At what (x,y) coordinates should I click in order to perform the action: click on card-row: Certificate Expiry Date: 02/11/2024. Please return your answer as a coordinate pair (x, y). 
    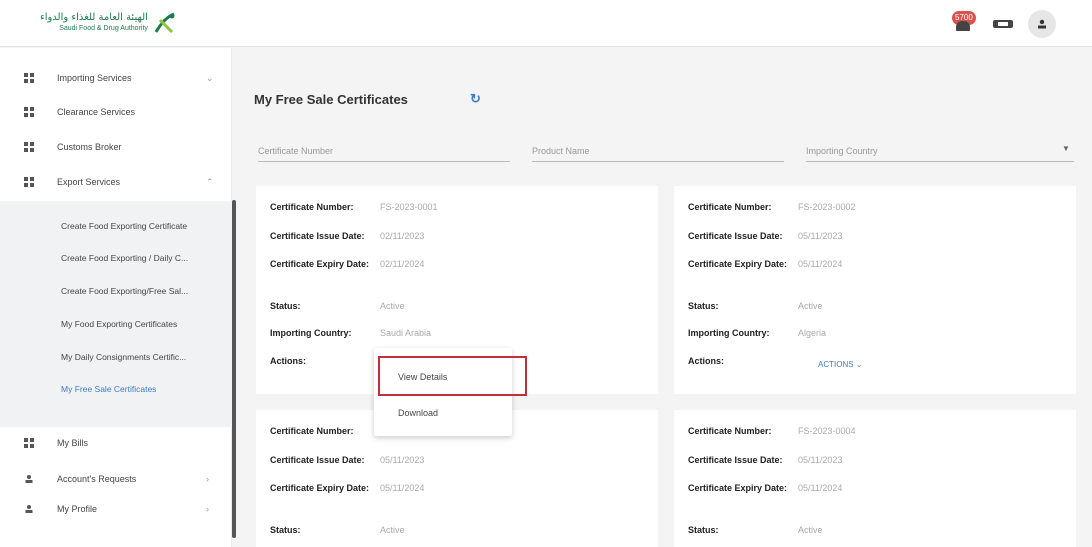
    Looking at the image, I should click on (347, 264).